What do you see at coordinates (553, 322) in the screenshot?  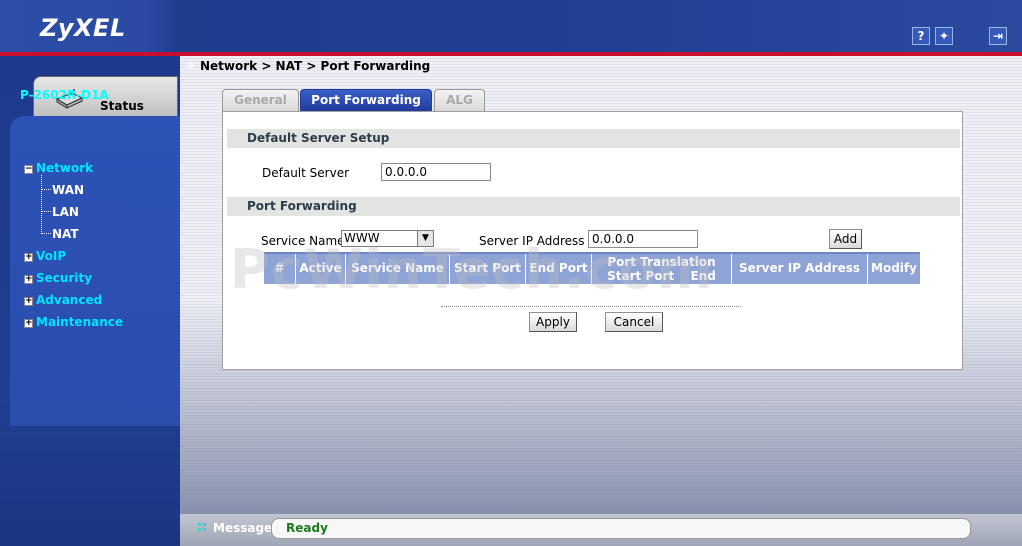 I see `apply-button: Apply` at bounding box center [553, 322].